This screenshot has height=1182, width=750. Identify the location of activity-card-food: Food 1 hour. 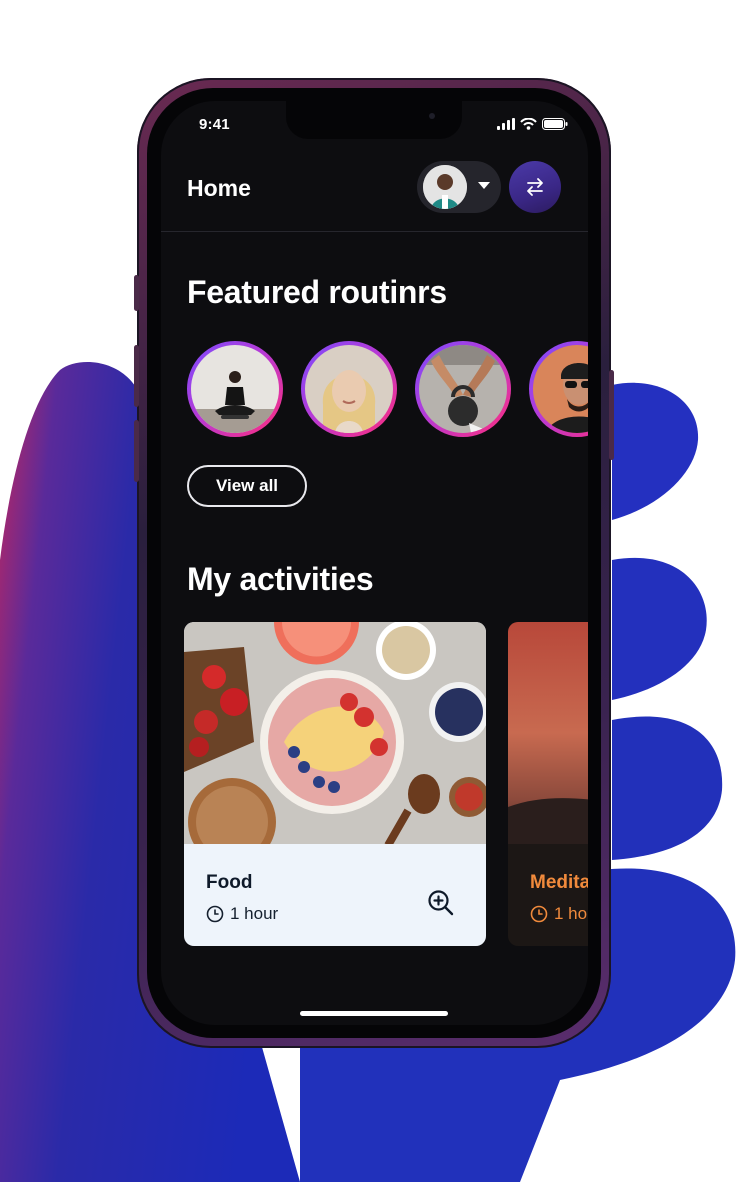
(335, 784).